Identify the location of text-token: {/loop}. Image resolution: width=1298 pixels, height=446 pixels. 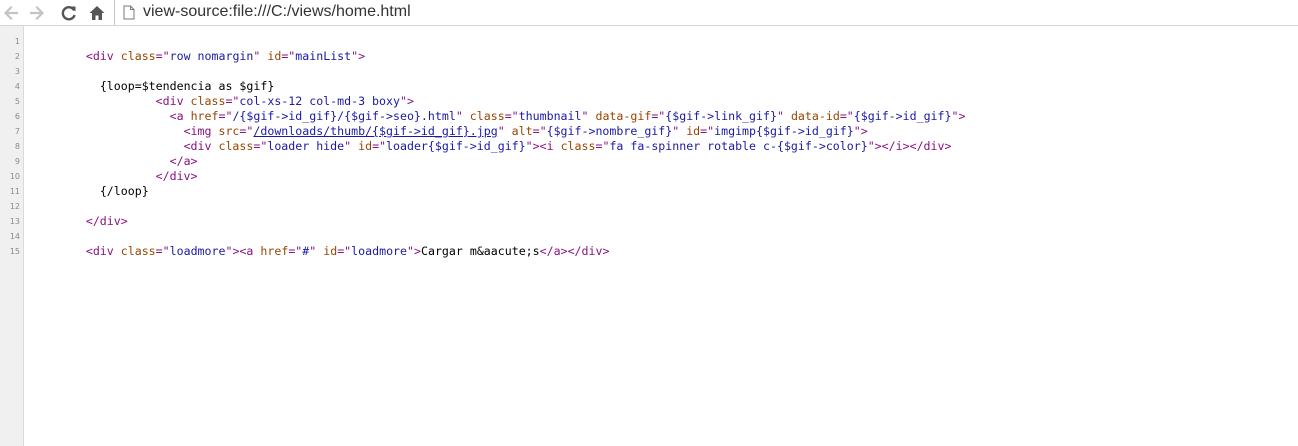
(124, 191).